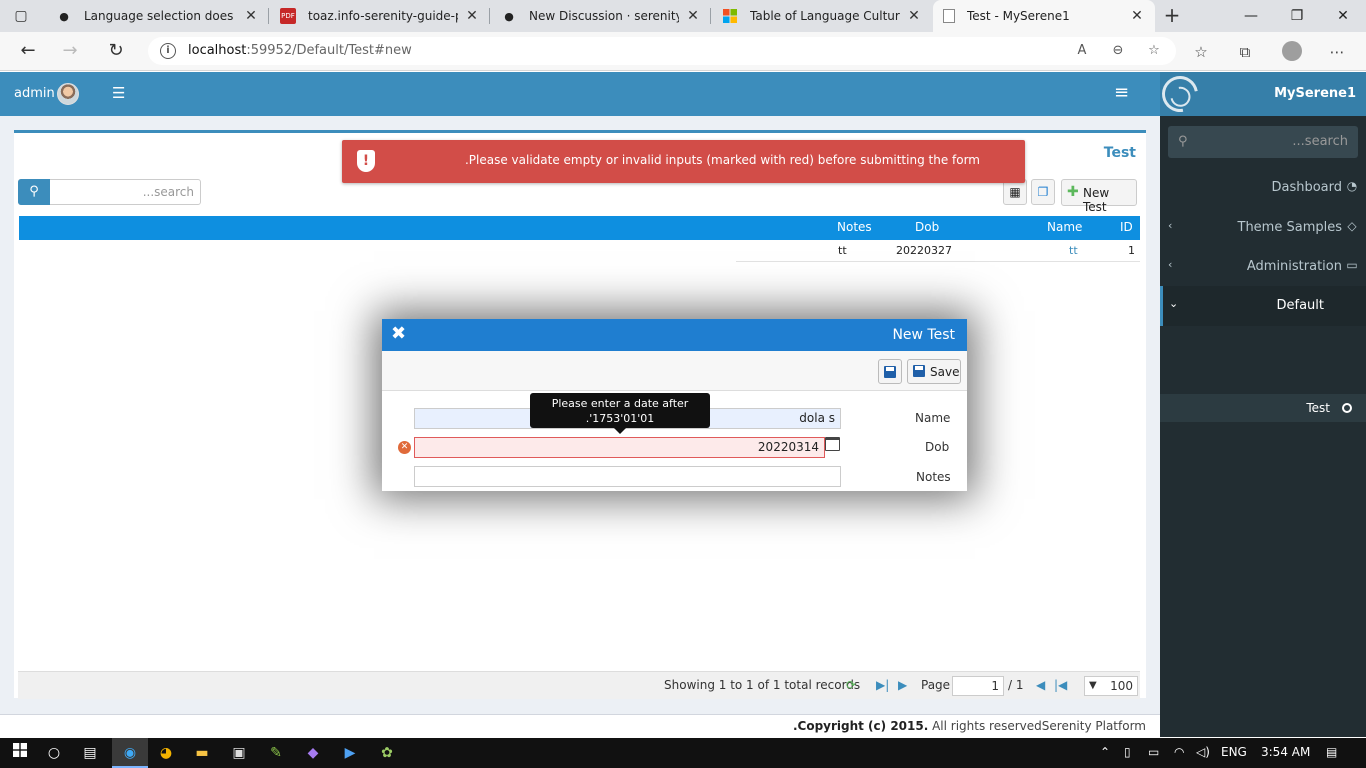 This screenshot has width=1366, height=768. Describe the element at coordinates (64, 16) in the screenshot. I see `github-icon: ●` at that location.